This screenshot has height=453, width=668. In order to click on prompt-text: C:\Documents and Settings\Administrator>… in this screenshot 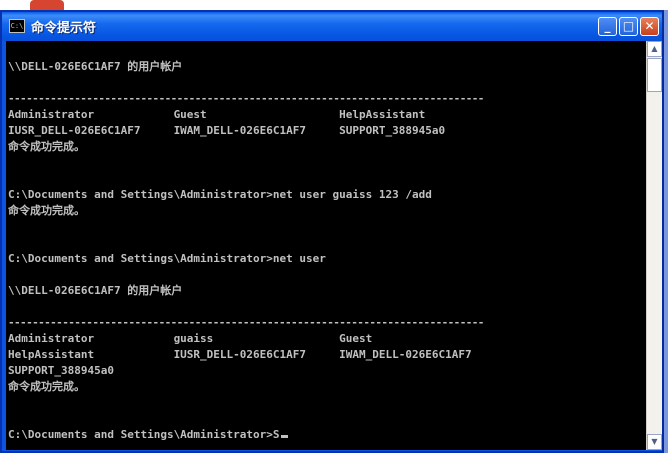, I will do `click(144, 434)`.